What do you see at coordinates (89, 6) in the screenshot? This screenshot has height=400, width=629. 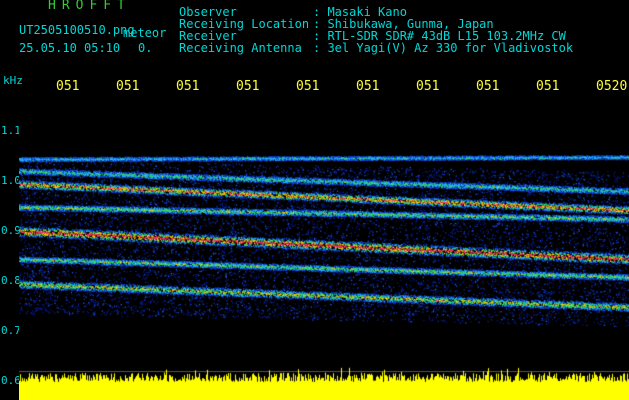 I see `app-title: HROFFT` at bounding box center [89, 6].